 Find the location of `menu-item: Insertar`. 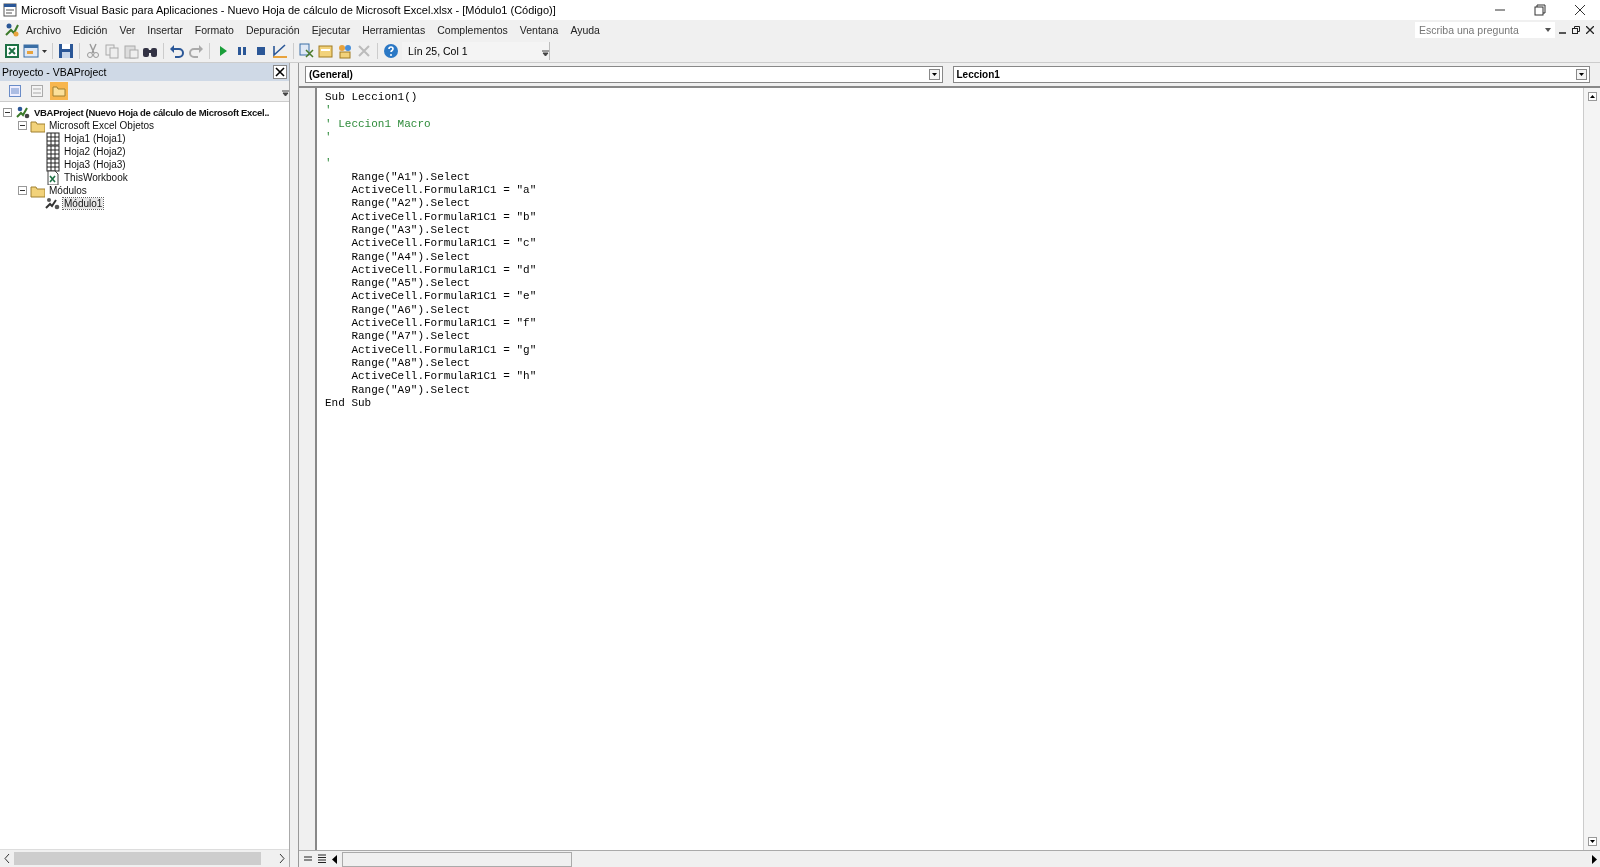

menu-item: Insertar is located at coordinates (165, 30).